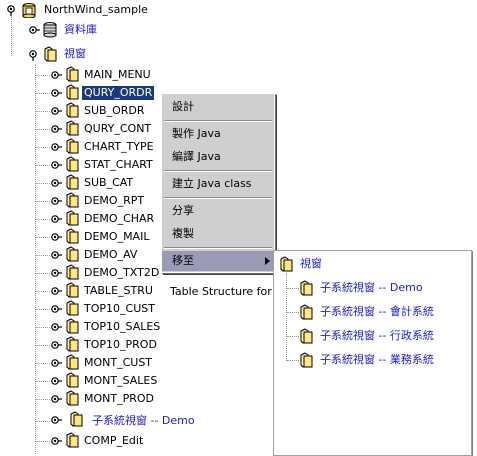 This screenshot has width=477, height=456. I want to click on tree-item-label: TABLE_STRU, so click(118, 291).